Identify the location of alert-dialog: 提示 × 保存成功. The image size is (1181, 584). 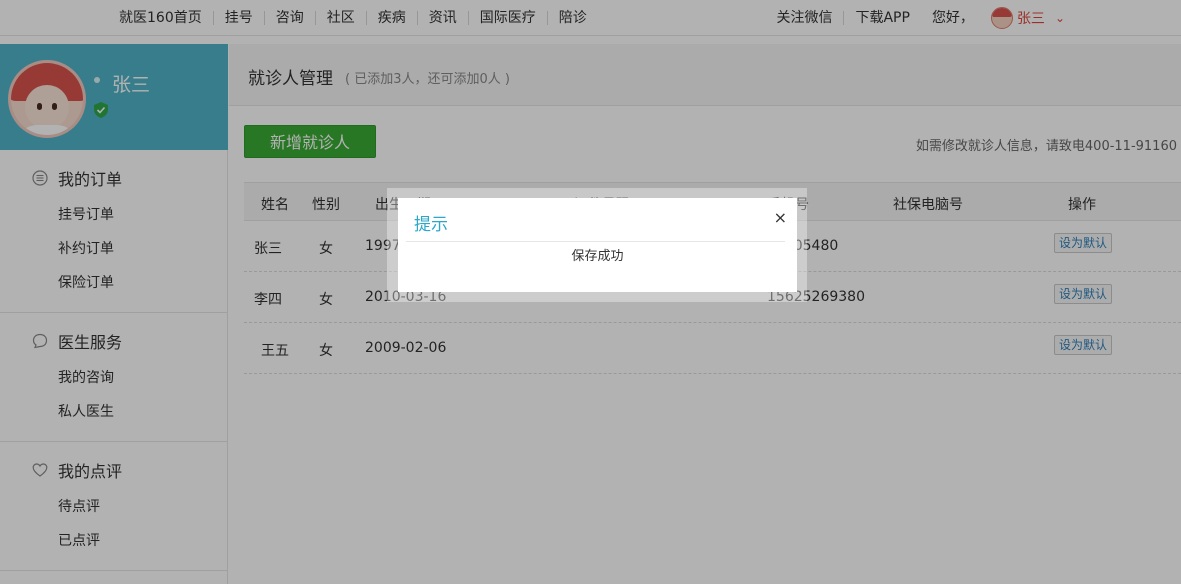
(597, 245).